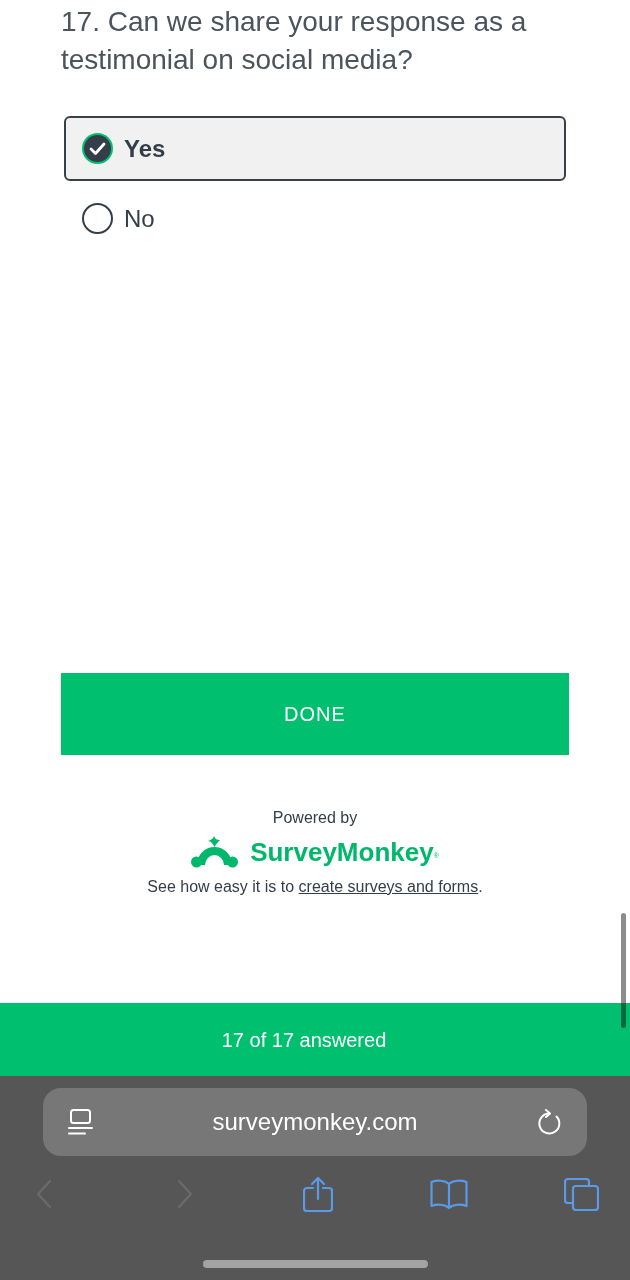 This screenshot has width=630, height=1280. I want to click on book-icon, so click(448, 1194).